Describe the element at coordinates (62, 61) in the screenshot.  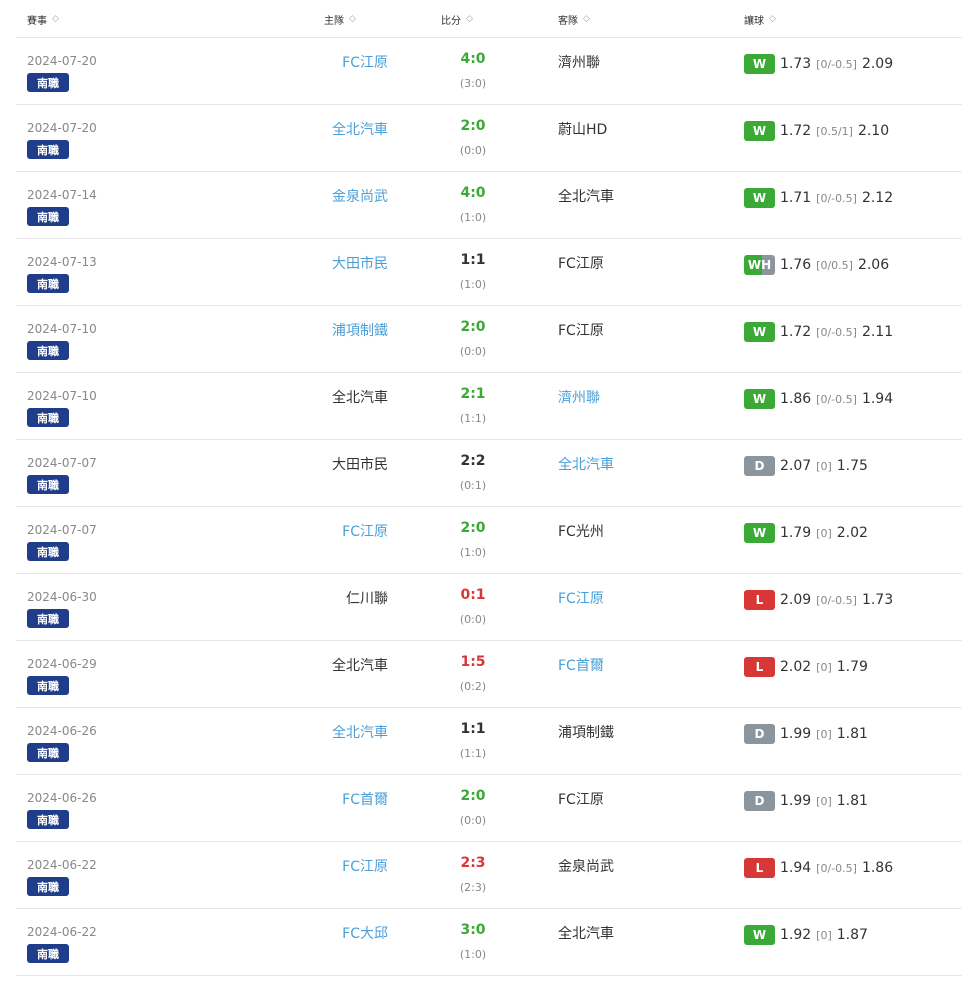
I see `match-date: 2024-07-20` at that location.